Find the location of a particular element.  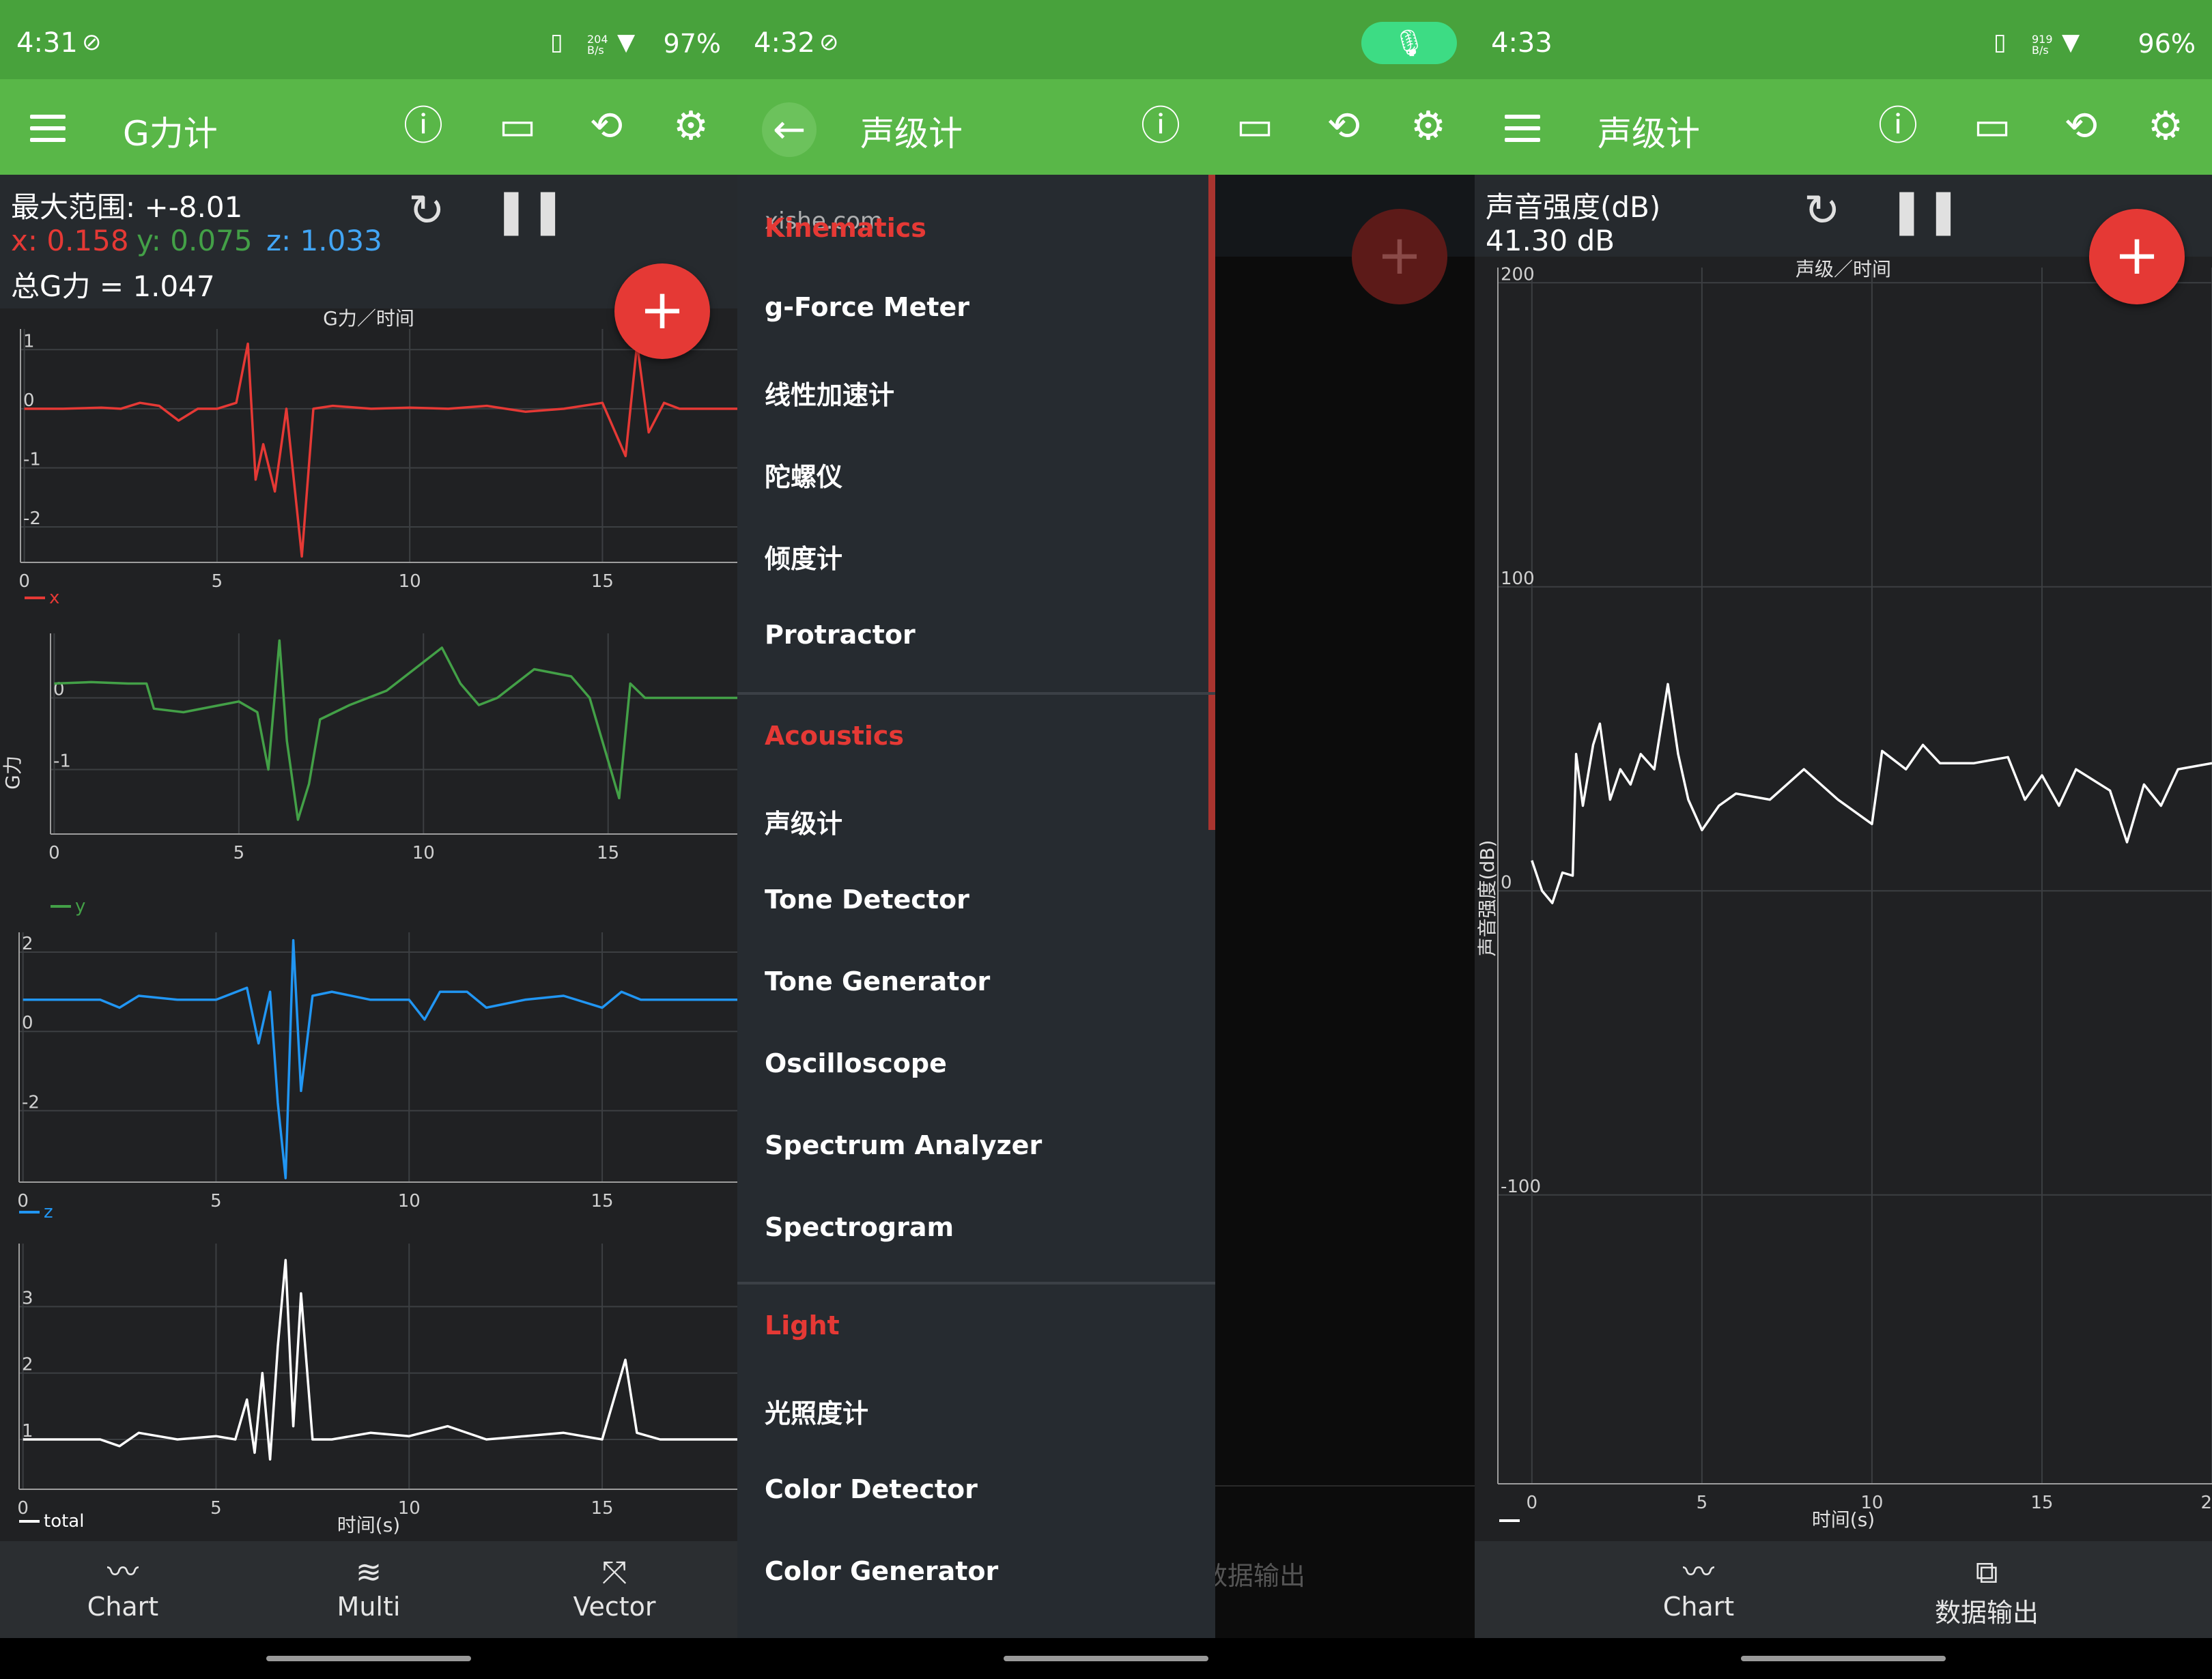

back-arrow-icon: ← is located at coordinates (789, 129).